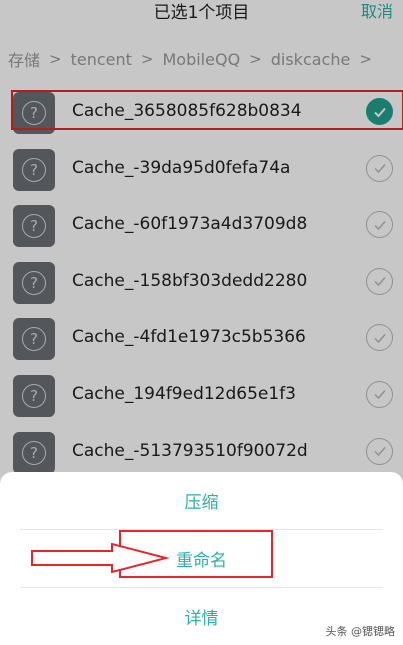 This screenshot has height=645, width=403. What do you see at coordinates (360, 631) in the screenshot?
I see `watermark: 头条 @锶锶略` at bounding box center [360, 631].